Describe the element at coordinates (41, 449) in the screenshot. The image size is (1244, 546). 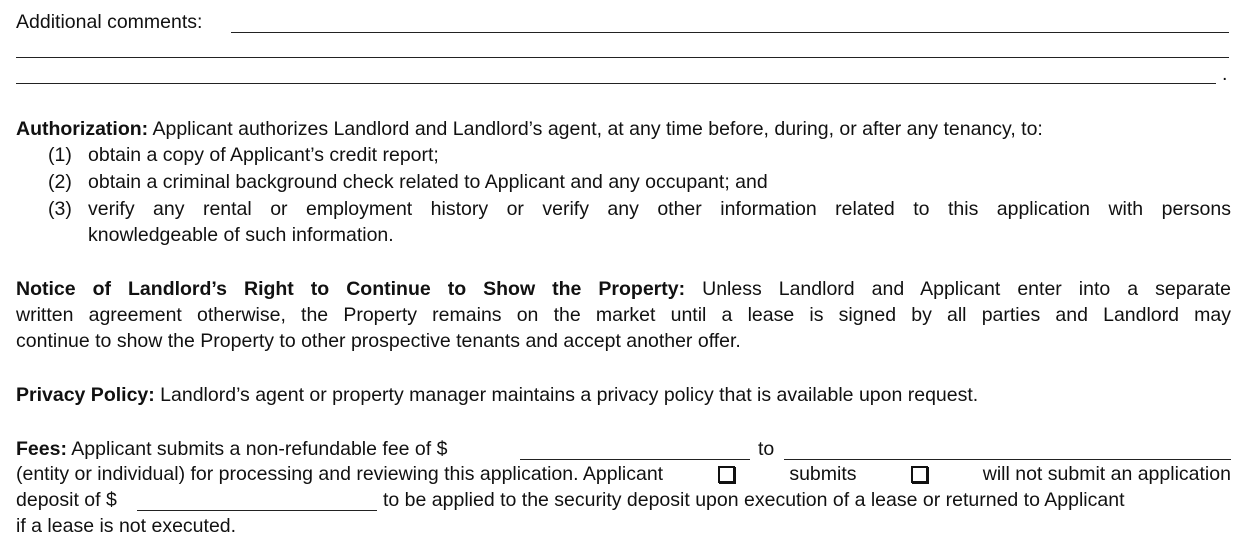
I see `fees-heading: Fees:` at that location.